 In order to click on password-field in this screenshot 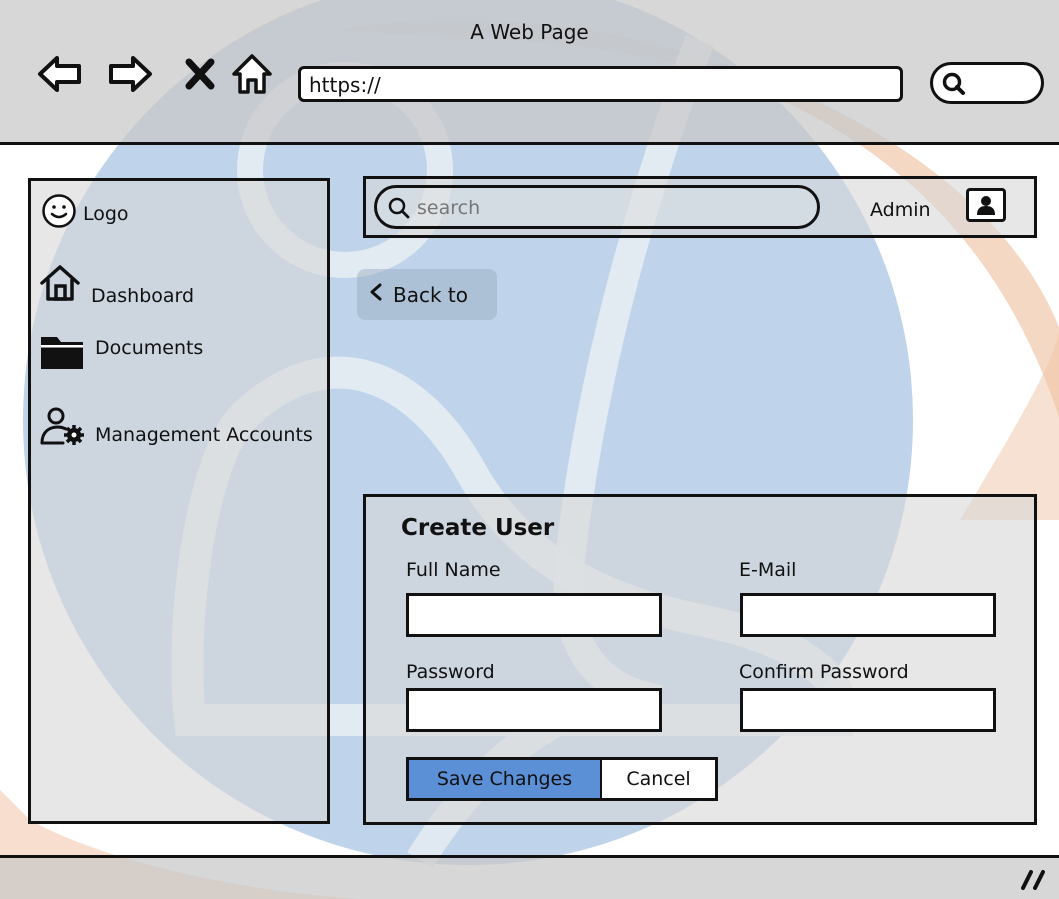, I will do `click(534, 710)`.